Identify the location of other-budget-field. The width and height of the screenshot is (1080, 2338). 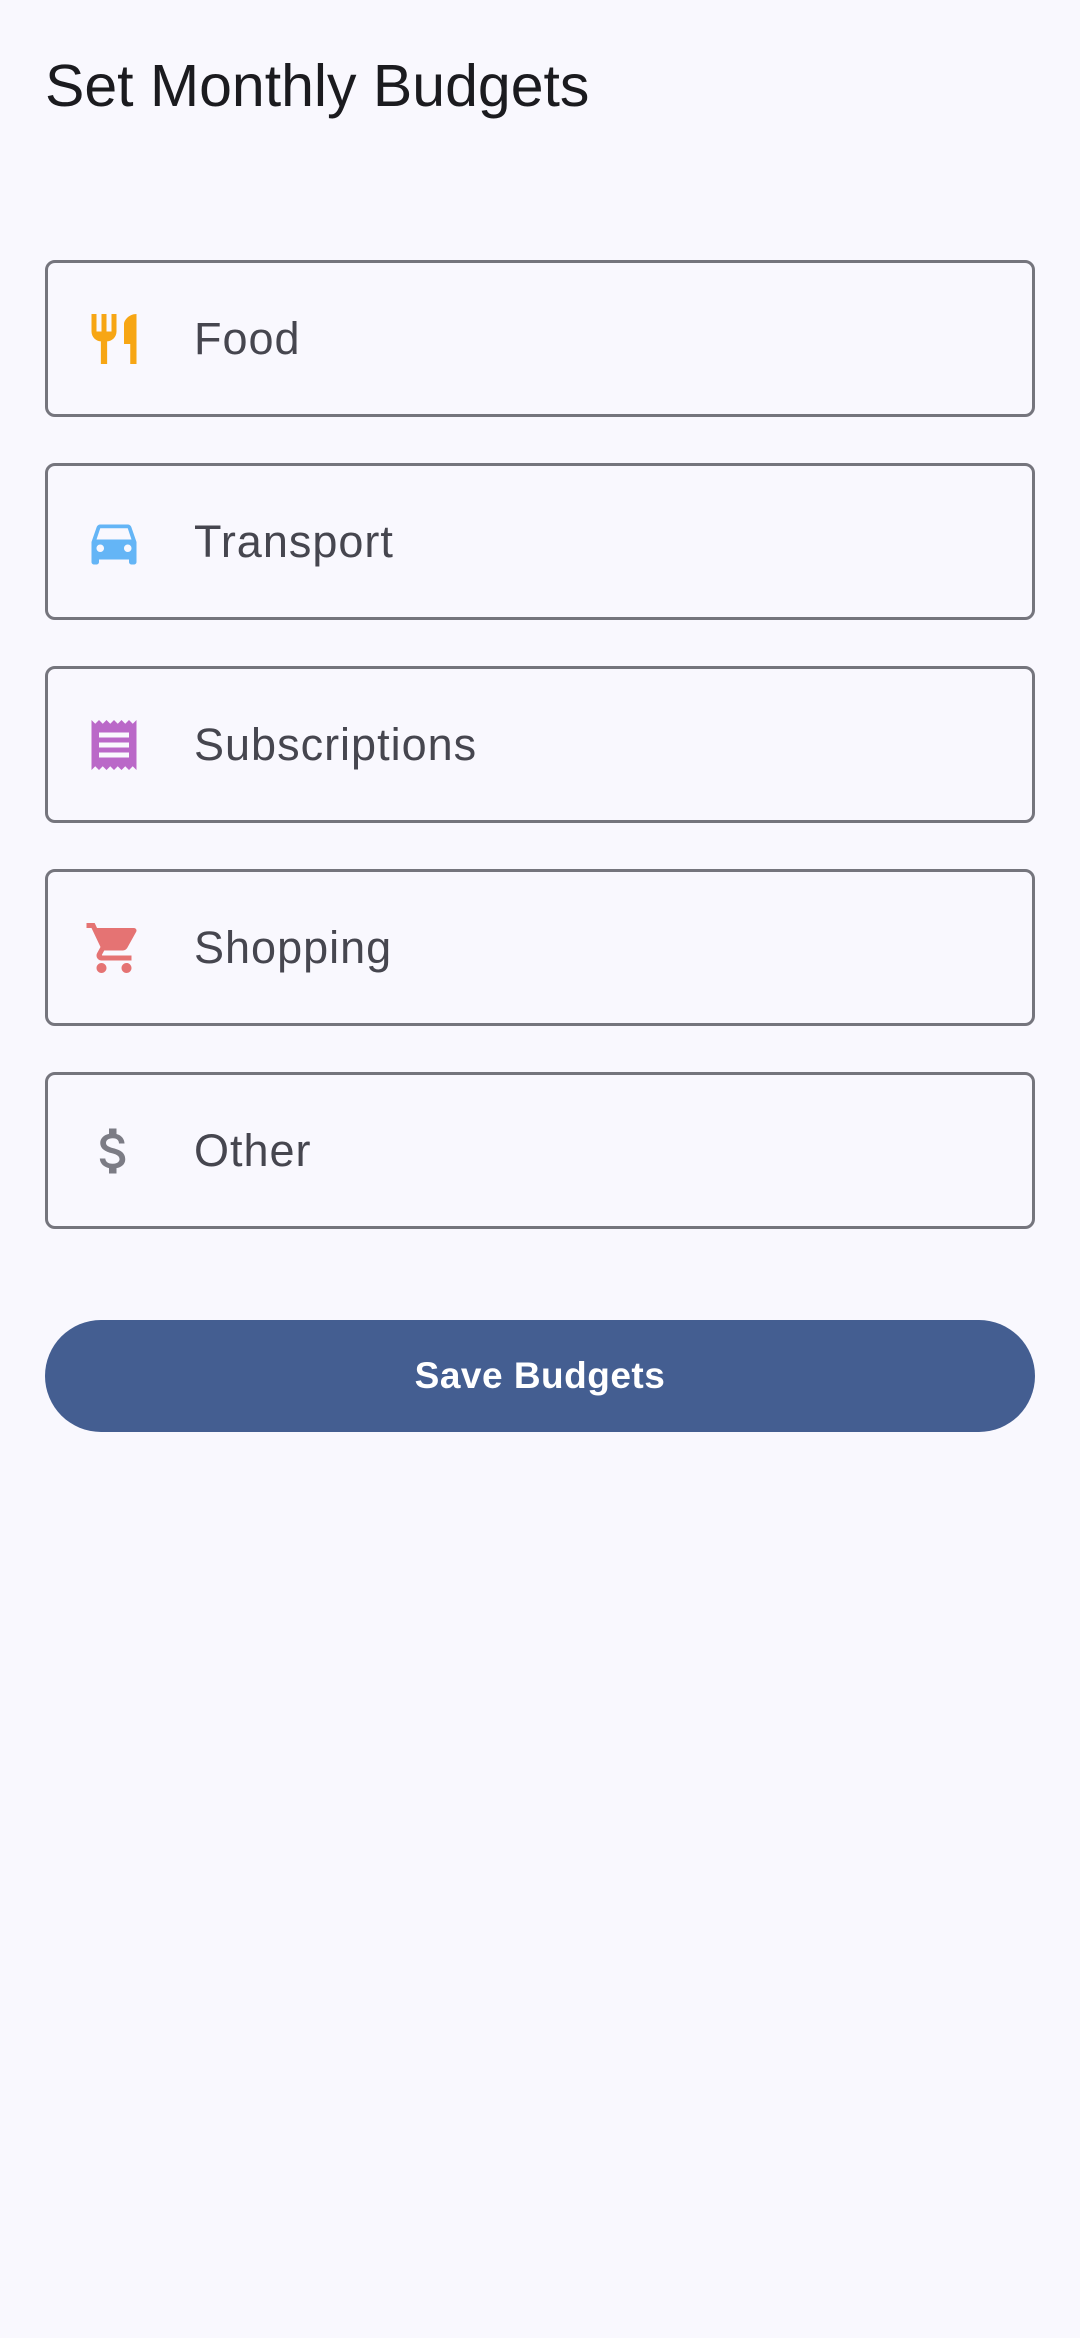
(540, 1150).